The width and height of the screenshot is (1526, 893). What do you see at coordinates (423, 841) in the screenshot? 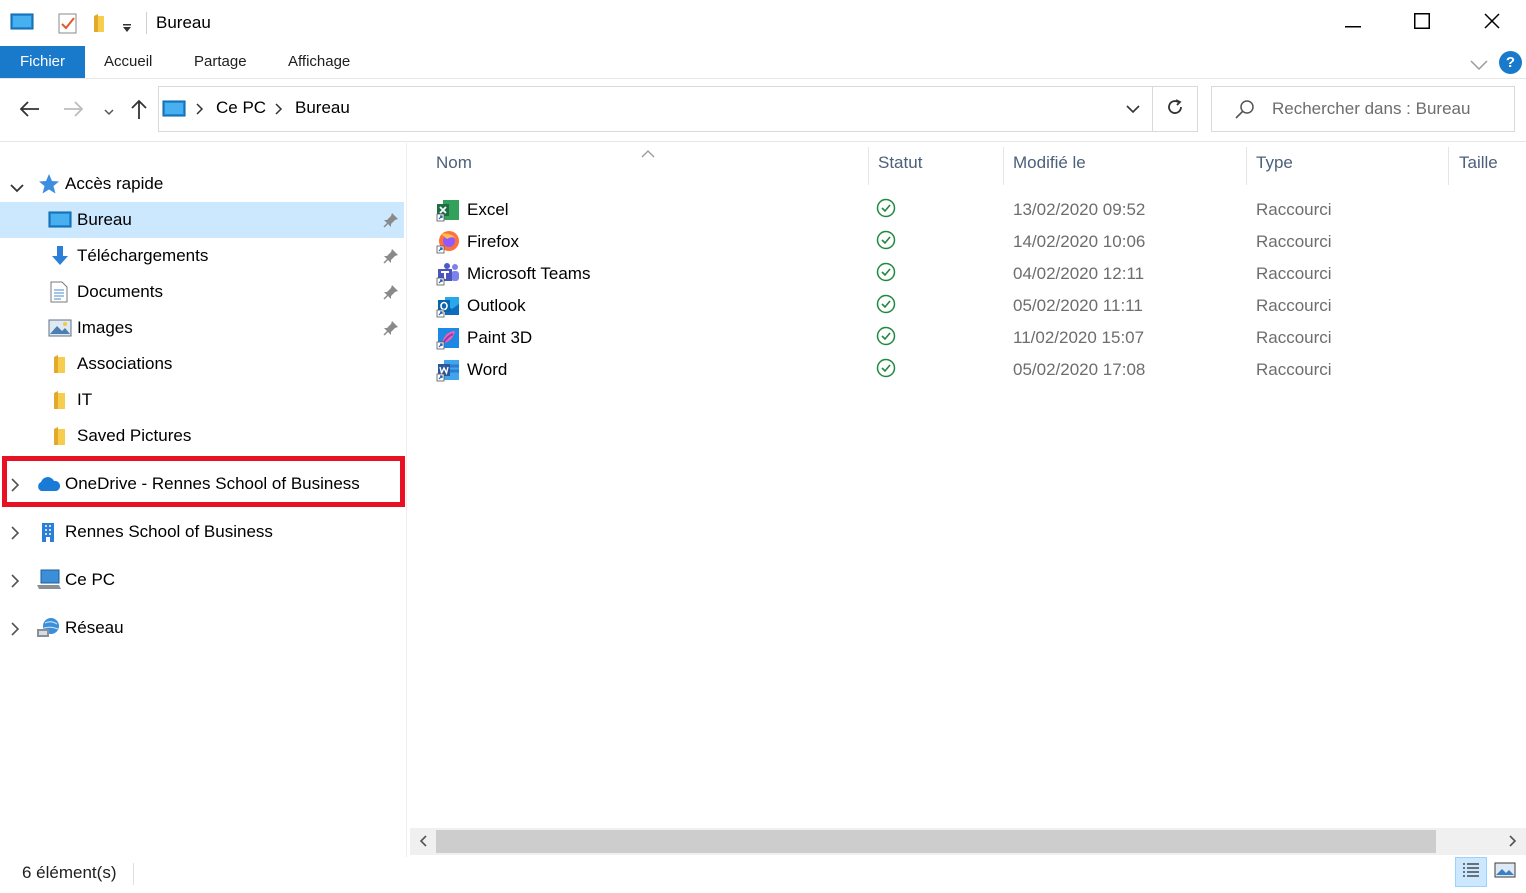
I see `scroll-left-button` at bounding box center [423, 841].